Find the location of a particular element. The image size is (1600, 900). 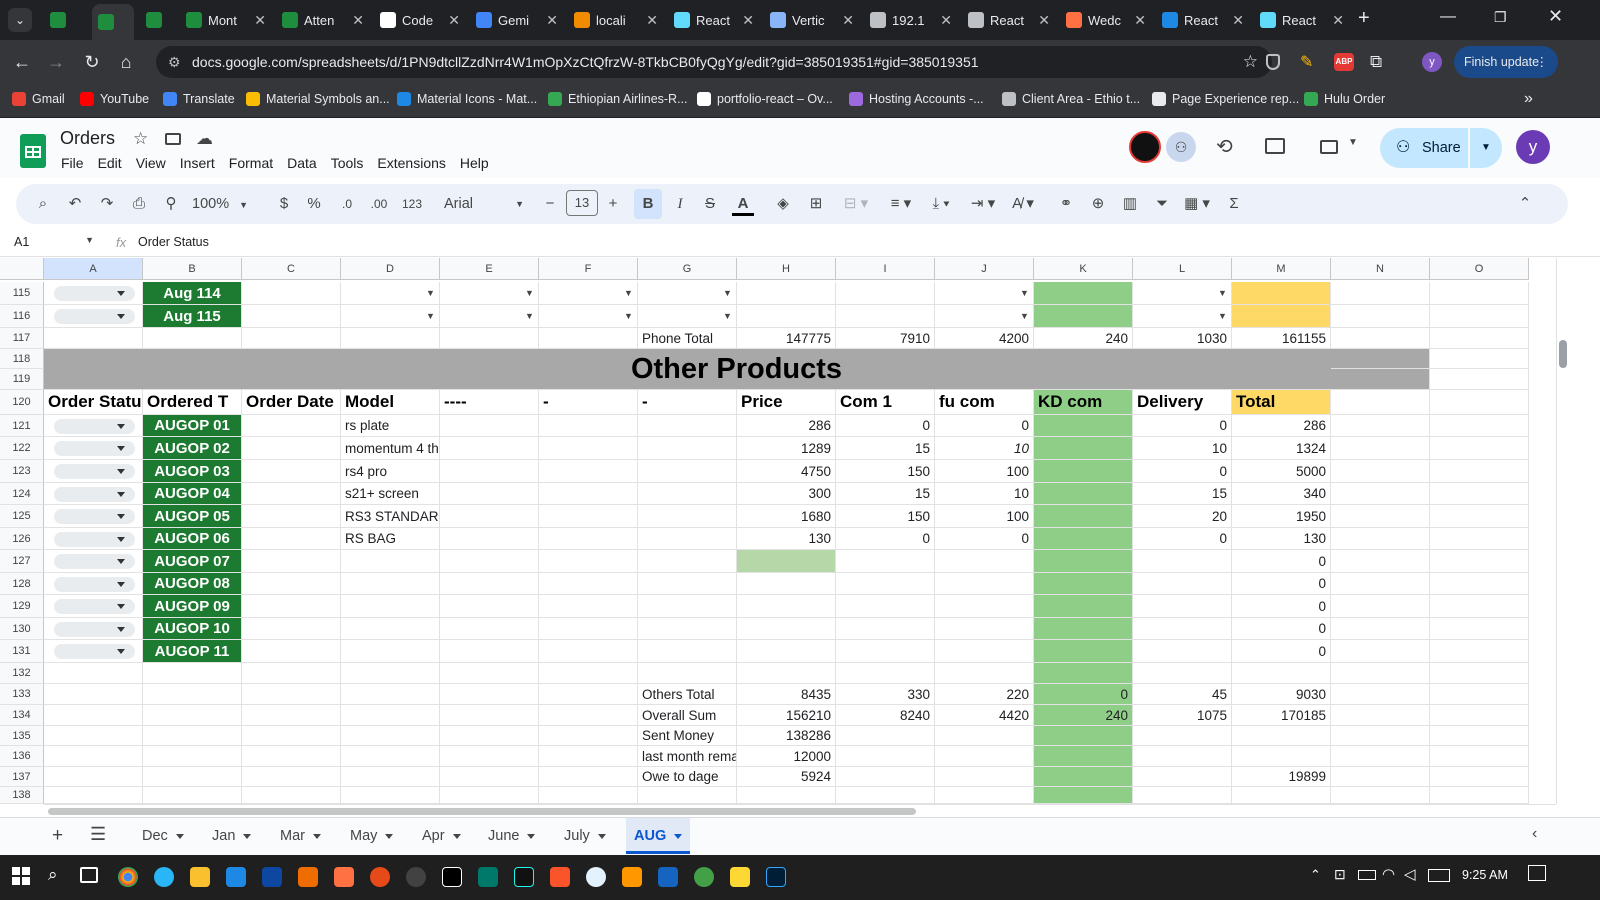

sublime-taskbar-icon is located at coordinates (344, 877).